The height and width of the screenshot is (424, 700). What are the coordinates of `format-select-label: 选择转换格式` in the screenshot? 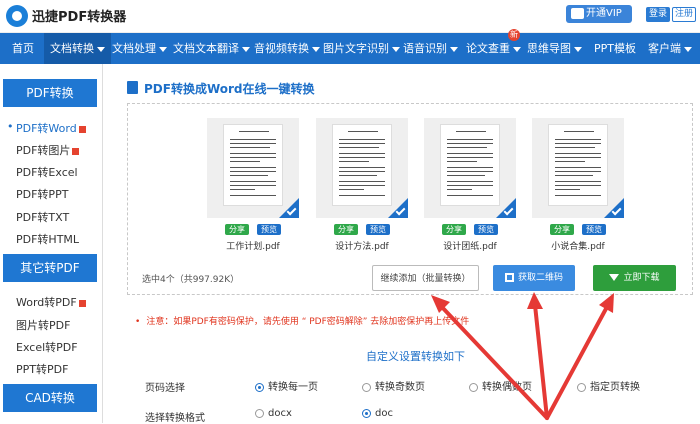 It's located at (175, 418).